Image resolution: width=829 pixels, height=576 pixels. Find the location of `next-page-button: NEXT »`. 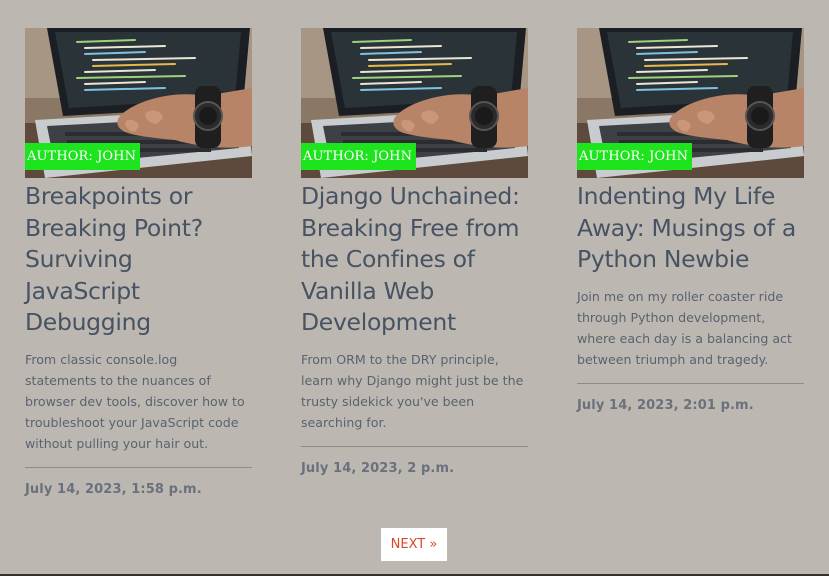

next-page-button: NEXT » is located at coordinates (414, 544).